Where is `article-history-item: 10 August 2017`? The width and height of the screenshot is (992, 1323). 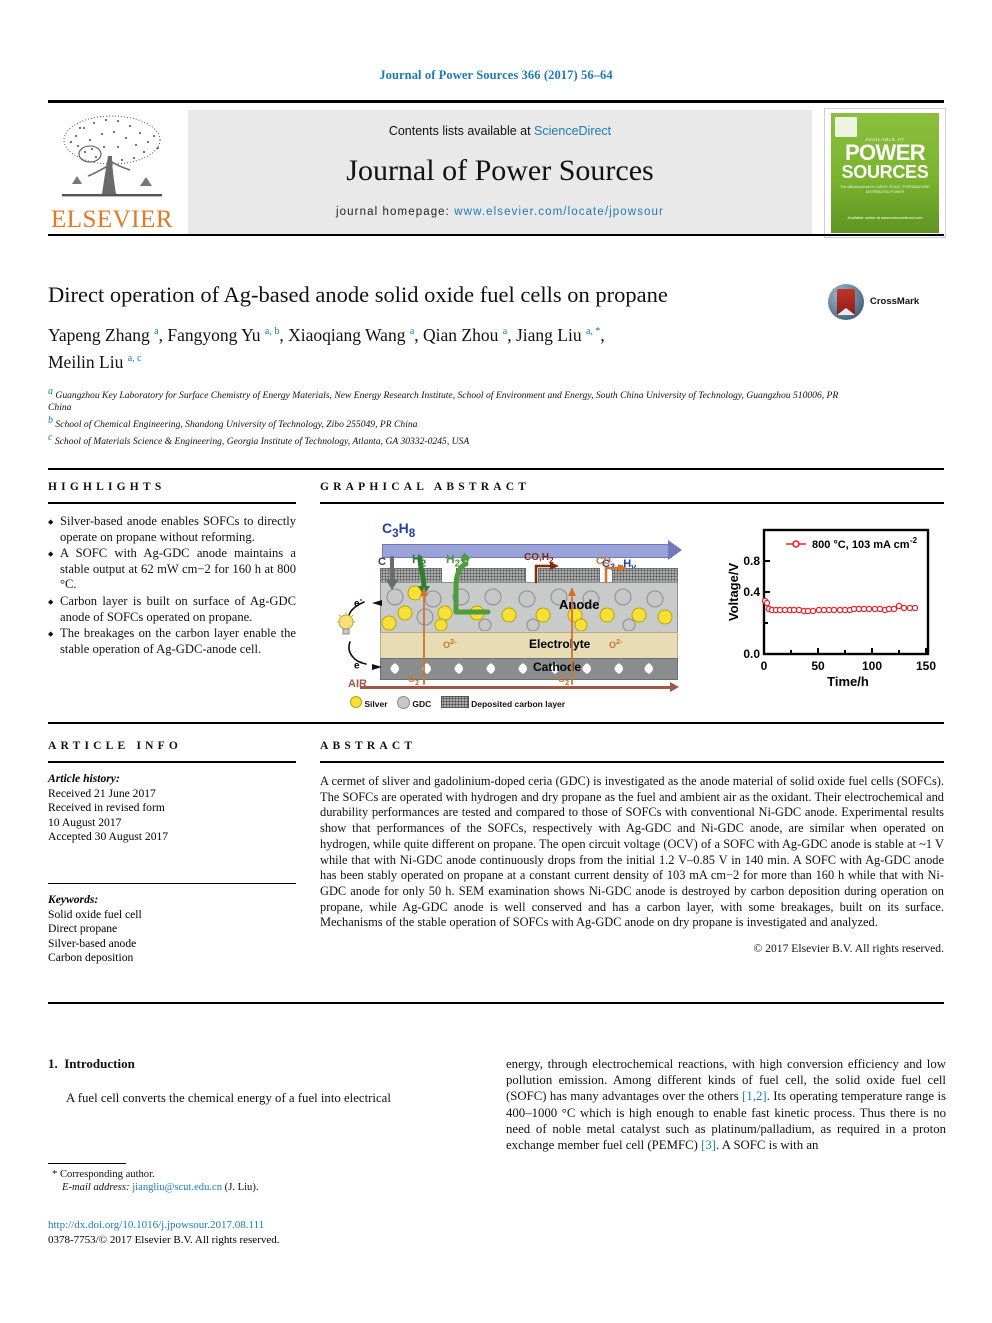
article-history-item: 10 August 2017 is located at coordinates (85, 822).